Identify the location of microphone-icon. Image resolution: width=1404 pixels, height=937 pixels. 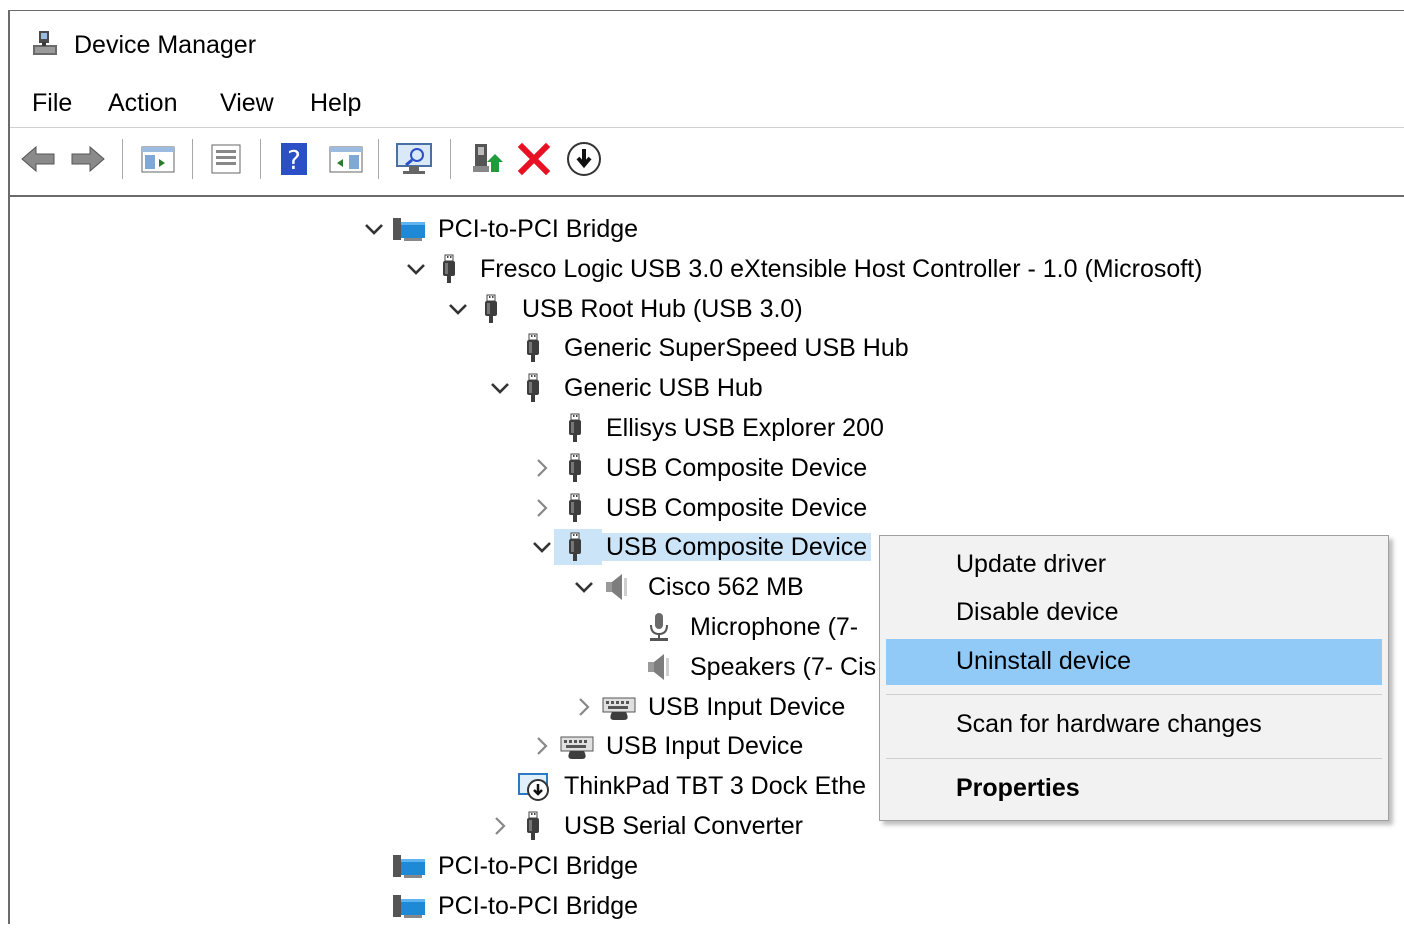
(659, 627).